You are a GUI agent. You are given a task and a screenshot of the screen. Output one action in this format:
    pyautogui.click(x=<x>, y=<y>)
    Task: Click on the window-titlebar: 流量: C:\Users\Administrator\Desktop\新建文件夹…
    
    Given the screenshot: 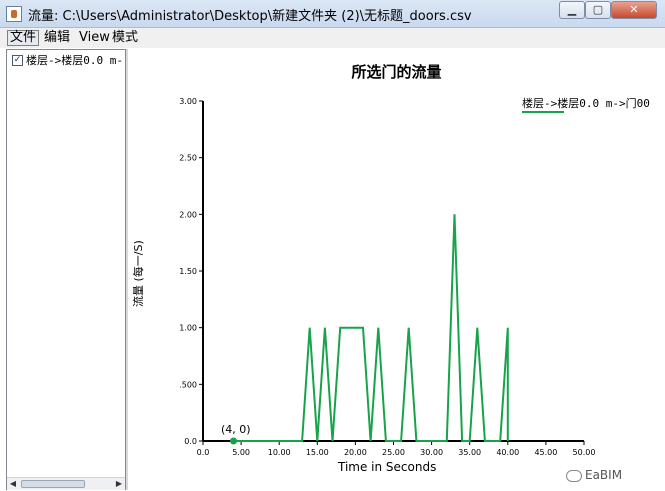 What is the action you would take?
    pyautogui.click(x=332, y=14)
    